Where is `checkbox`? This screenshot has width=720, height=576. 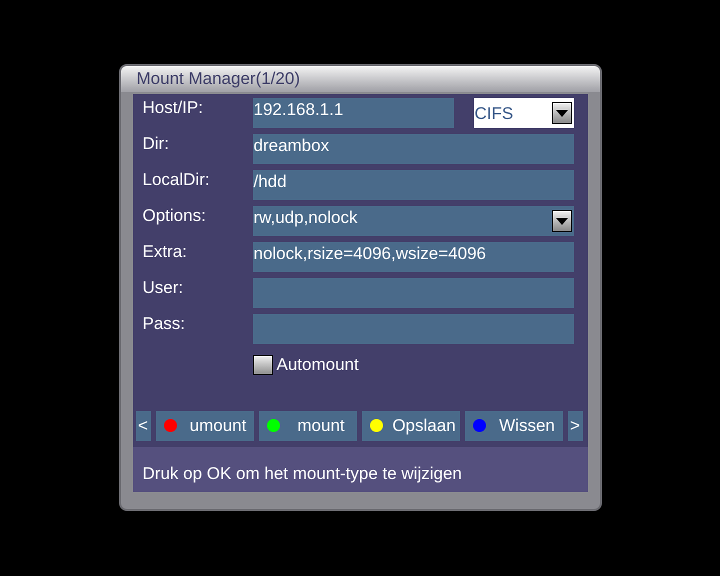
checkbox is located at coordinates (262, 364).